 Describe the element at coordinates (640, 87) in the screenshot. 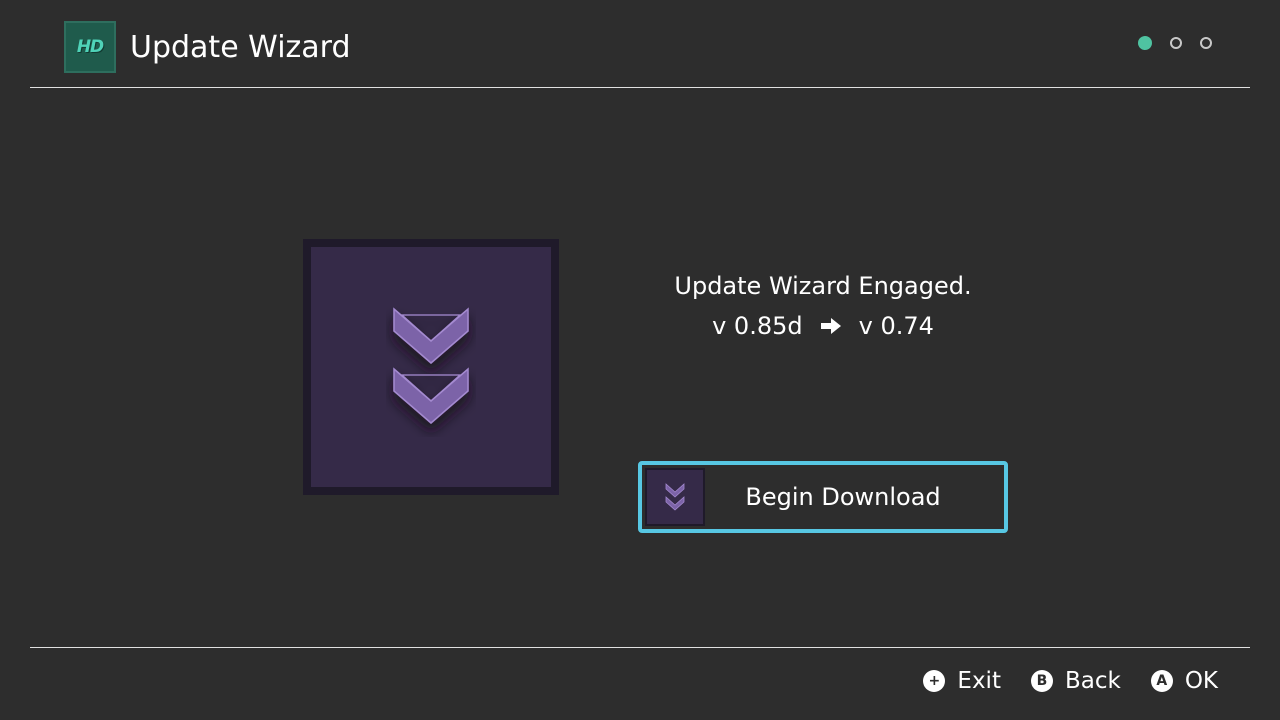

I see `header-divider` at that location.